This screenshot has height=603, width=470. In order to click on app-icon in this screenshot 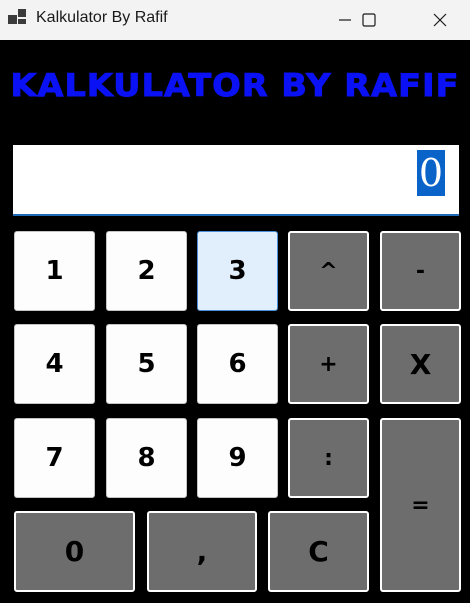, I will do `click(18, 19)`.